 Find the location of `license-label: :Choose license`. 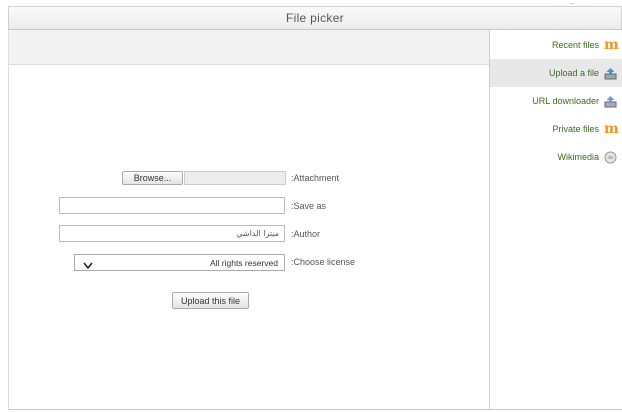

license-label: :Choose license is located at coordinates (323, 262).